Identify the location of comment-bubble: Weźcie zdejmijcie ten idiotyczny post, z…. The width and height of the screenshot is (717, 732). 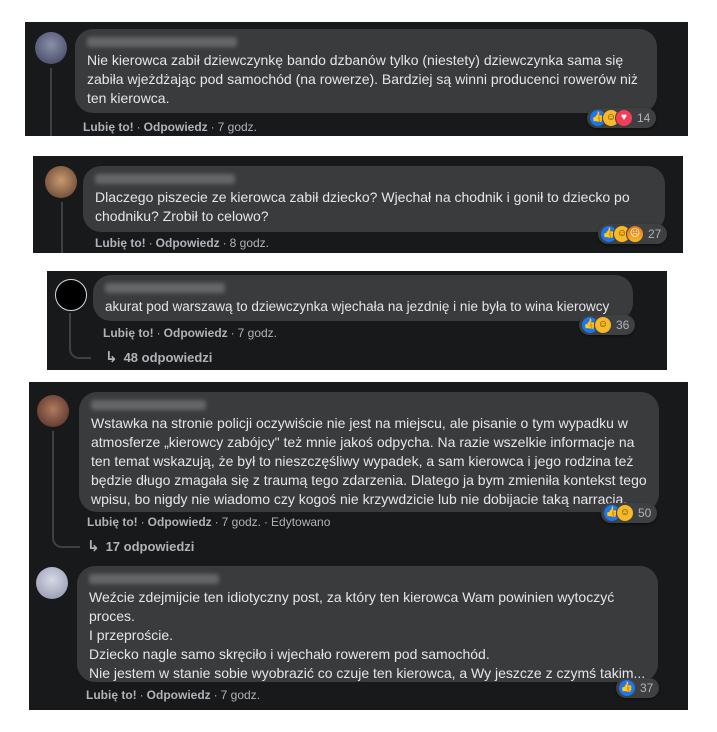
(367, 624).